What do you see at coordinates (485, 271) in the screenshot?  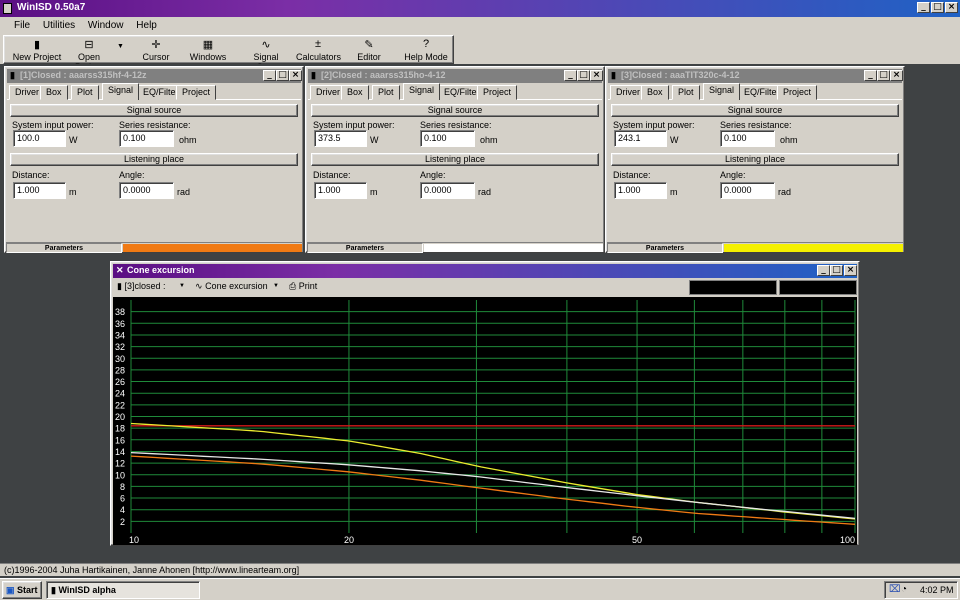 I see `plot-title-bar: ✕ Cone excursion _ □ ×` at bounding box center [485, 271].